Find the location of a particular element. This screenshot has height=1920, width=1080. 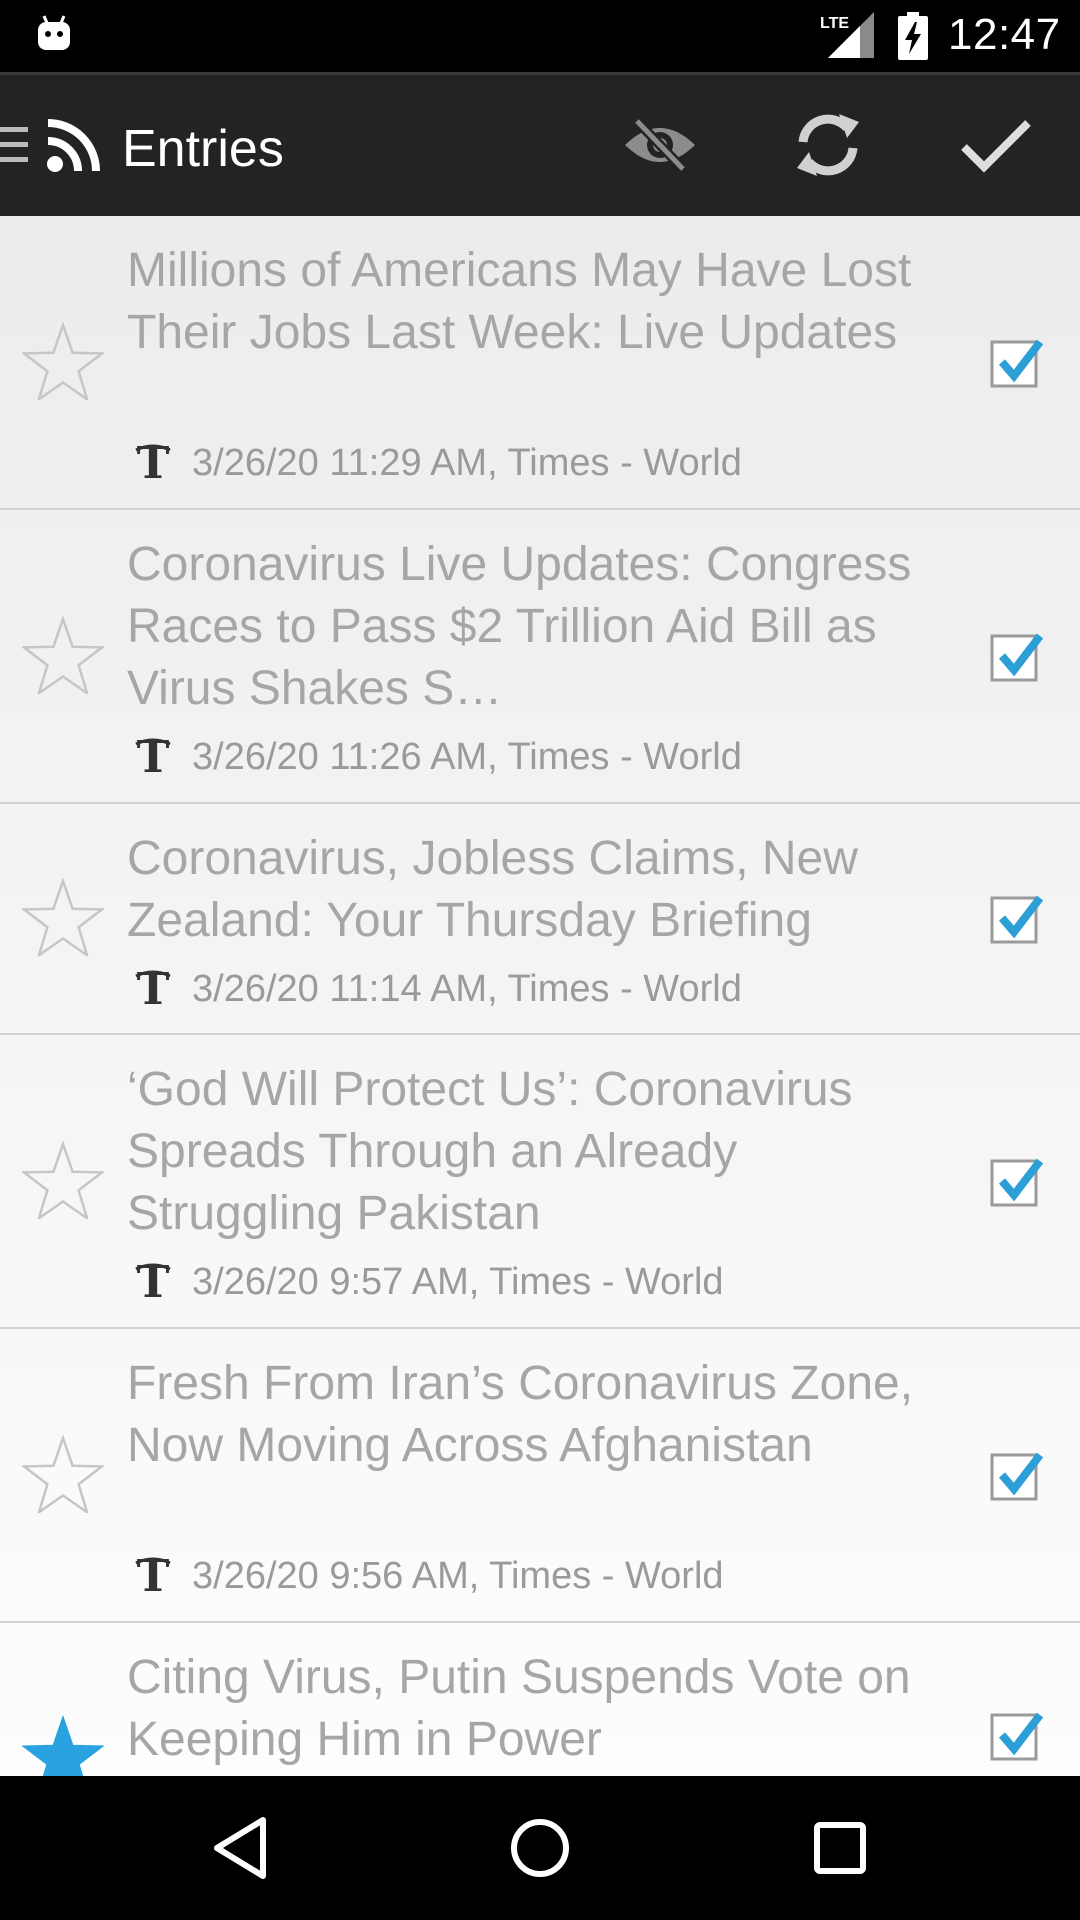

entry-date-source: 3/26/20 11:14 AM, Times - World is located at coordinates (467, 988).